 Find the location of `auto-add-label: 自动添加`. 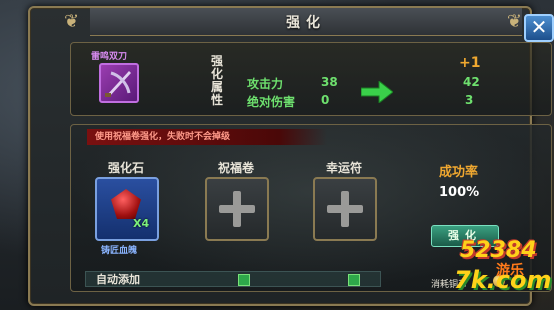

auto-add-label: 自动添加 is located at coordinates (118, 279).